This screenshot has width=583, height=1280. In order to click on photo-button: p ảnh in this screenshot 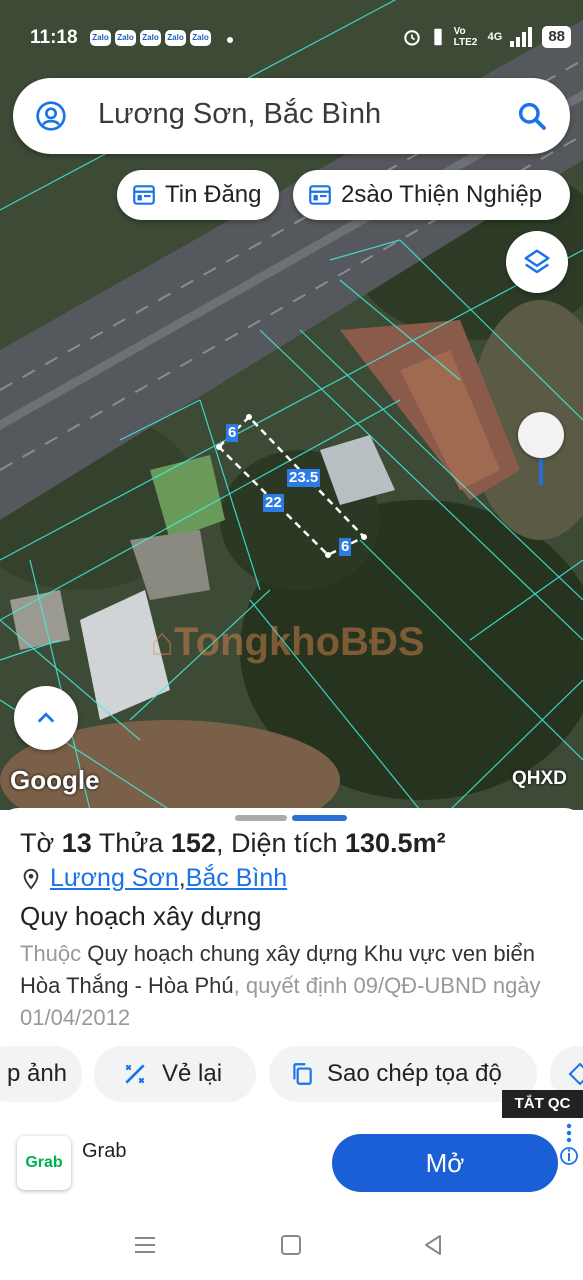, I will do `click(41, 1074)`.